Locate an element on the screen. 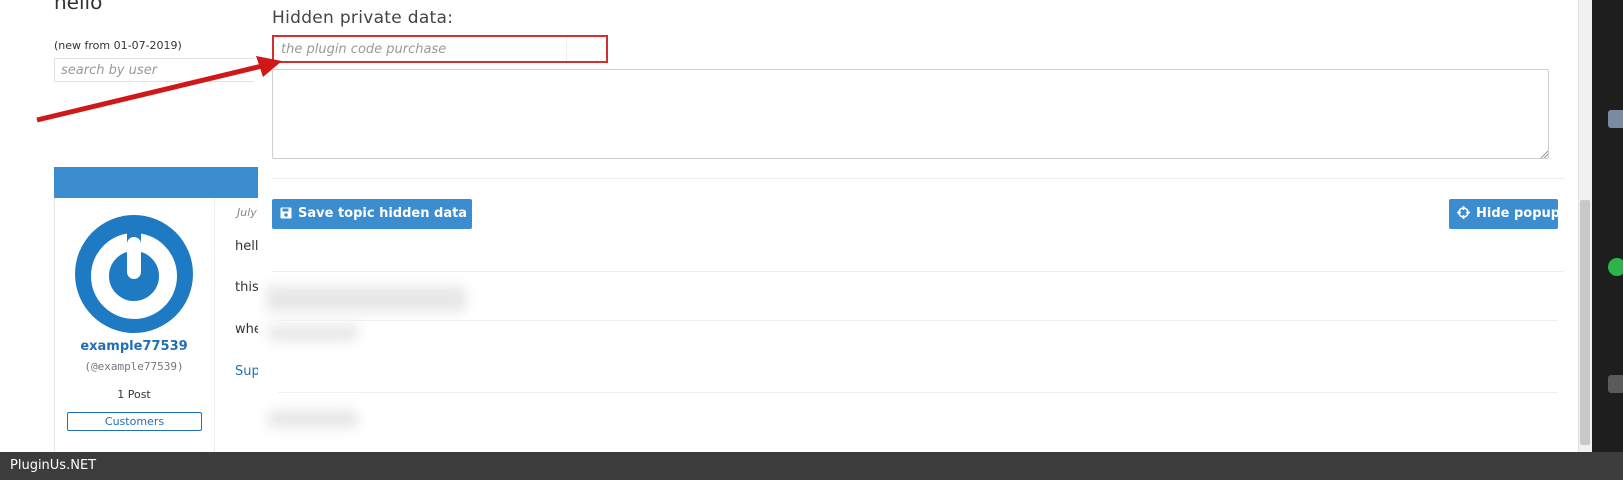 This screenshot has width=1623, height=480. post-text-line: hell is located at coordinates (247, 246).